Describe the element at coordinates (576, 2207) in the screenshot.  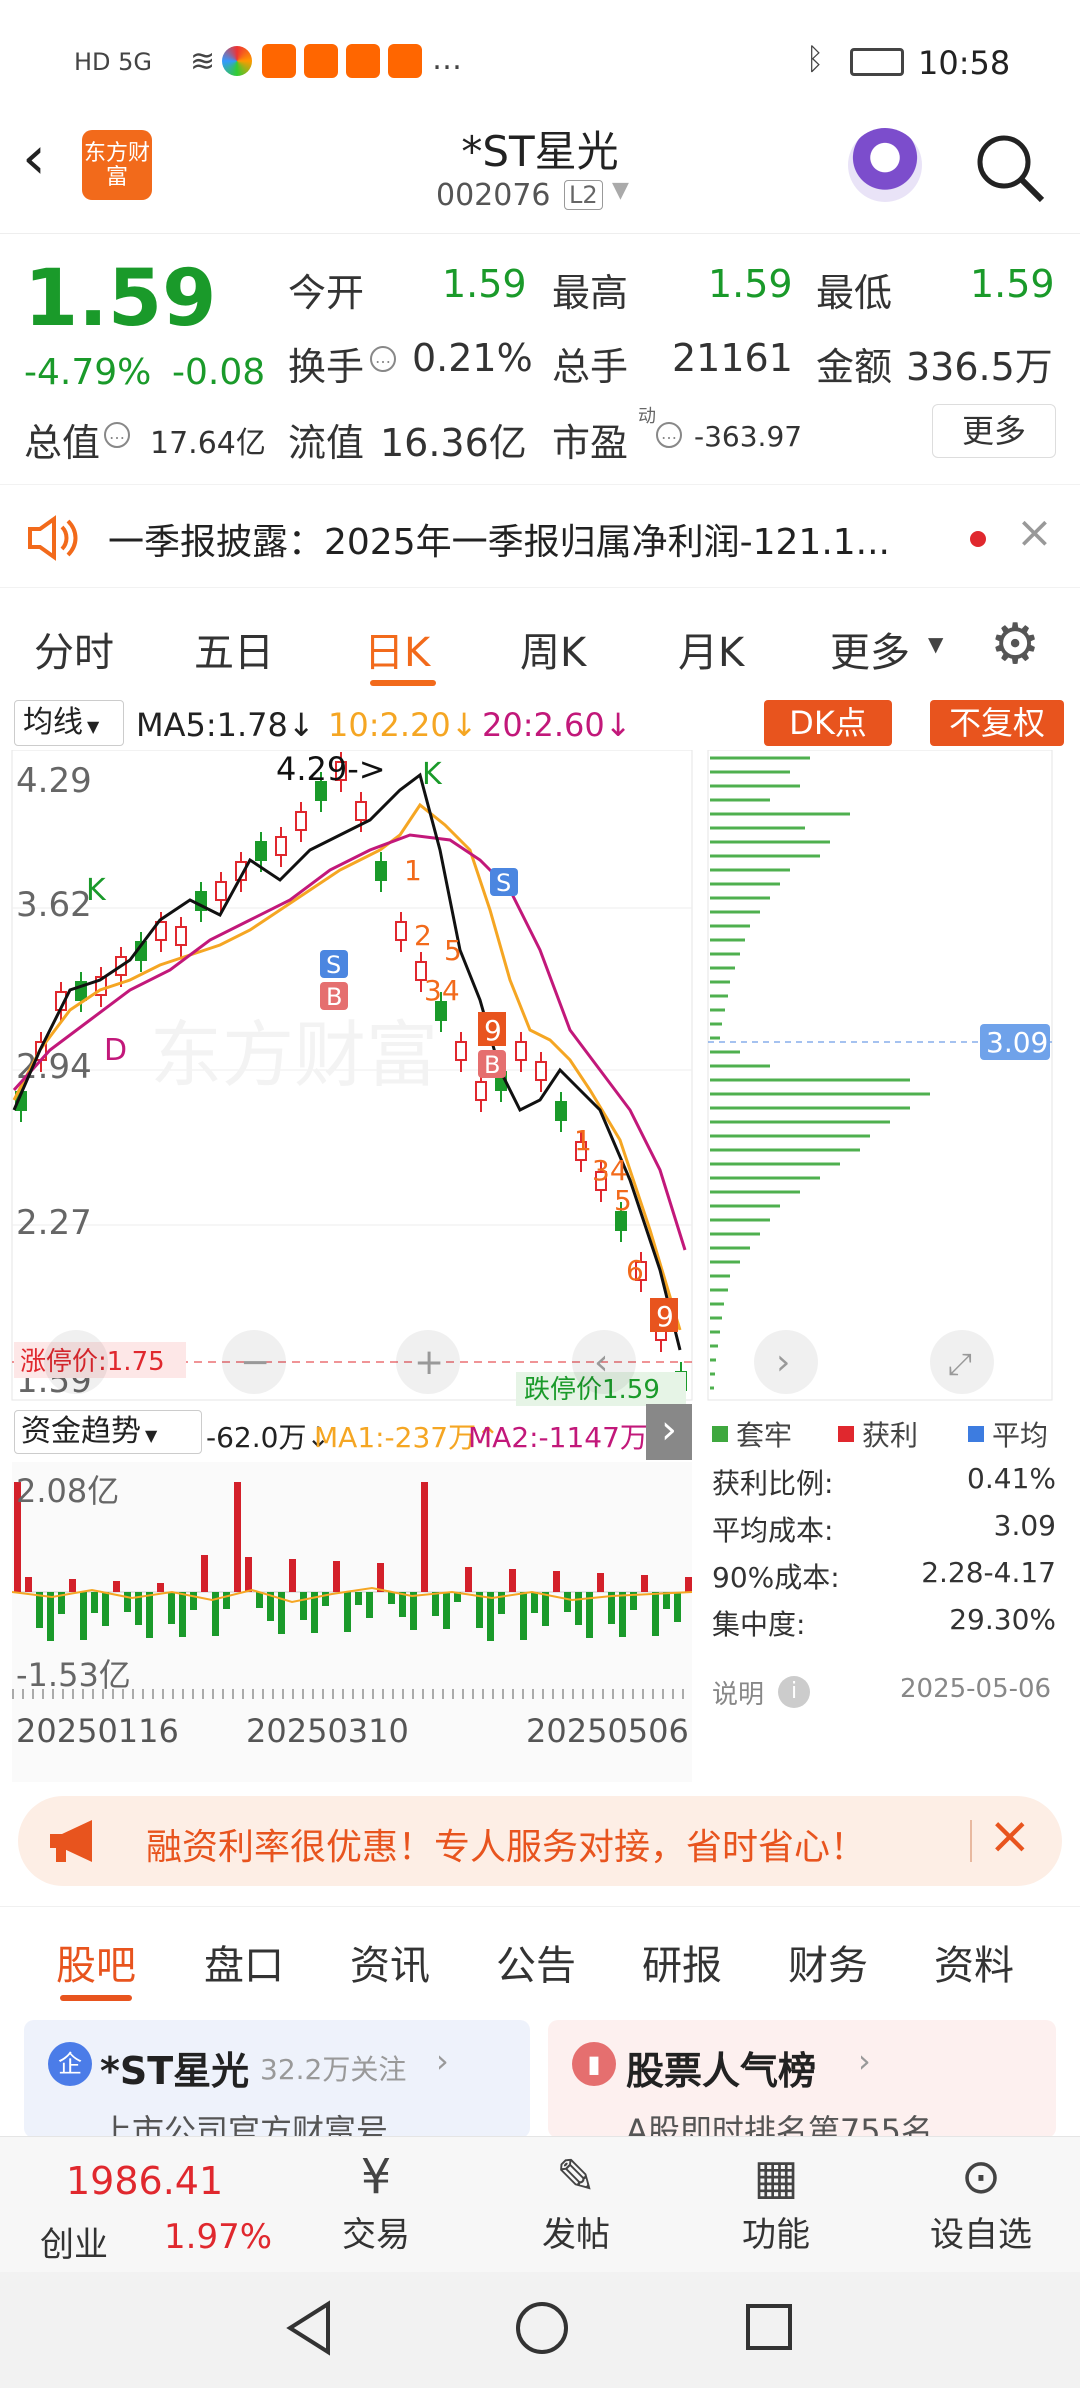
I see `post-button: ✎ 发帖` at that location.